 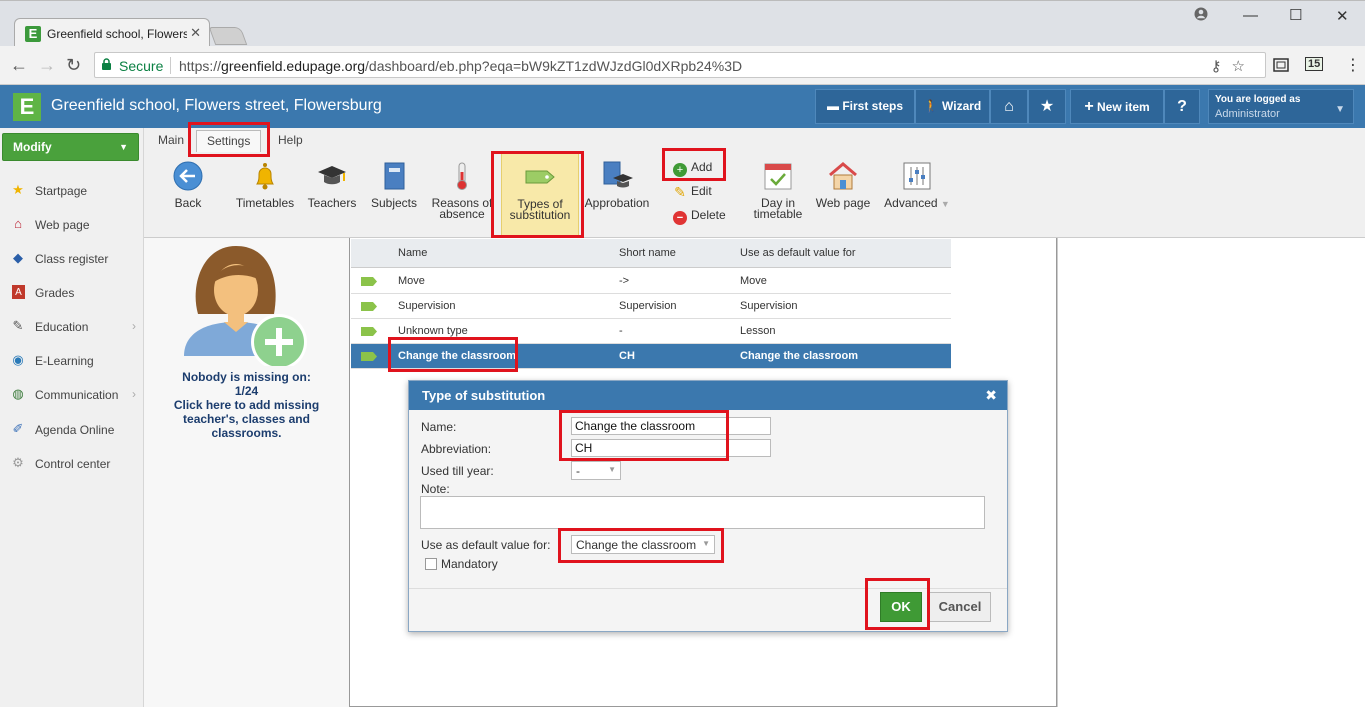 What do you see at coordinates (72, 361) in the screenshot?
I see `sidebar-item-e-learning: ◉ E-Learning` at bounding box center [72, 361].